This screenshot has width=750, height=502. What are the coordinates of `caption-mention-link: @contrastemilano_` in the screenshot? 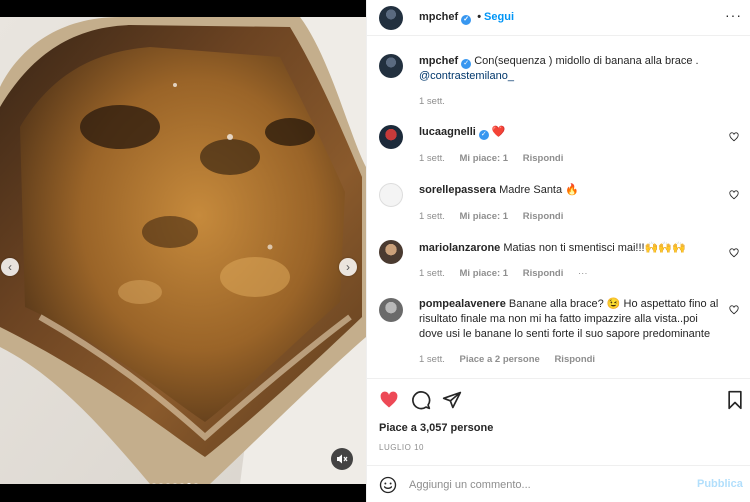 It's located at (466, 76).